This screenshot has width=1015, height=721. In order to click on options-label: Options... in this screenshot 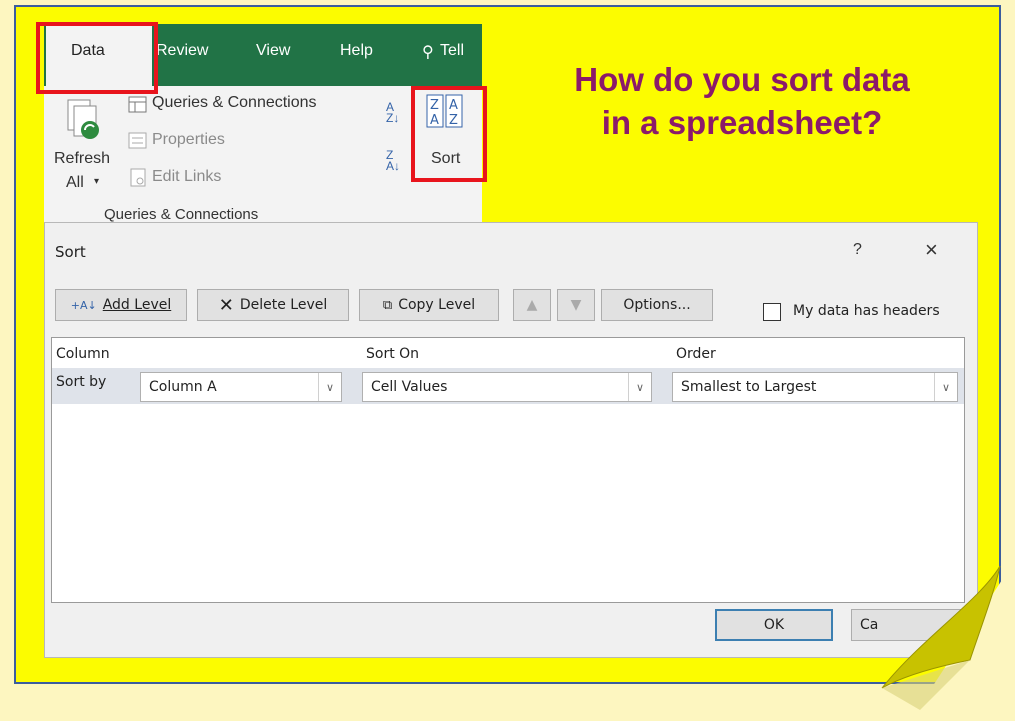, I will do `click(657, 305)`.